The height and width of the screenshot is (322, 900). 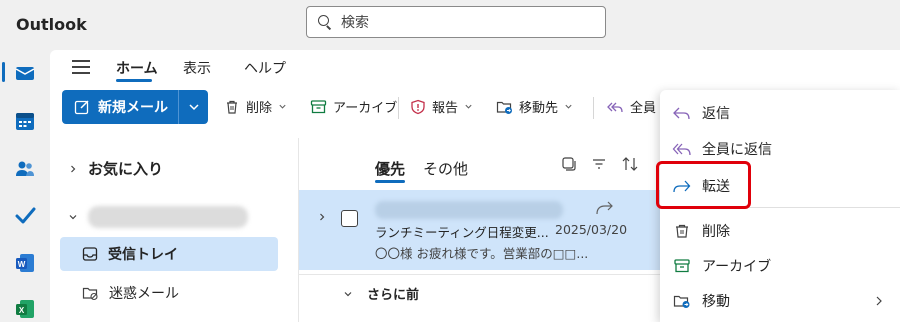 I want to click on inbox-icon, so click(x=90, y=254).